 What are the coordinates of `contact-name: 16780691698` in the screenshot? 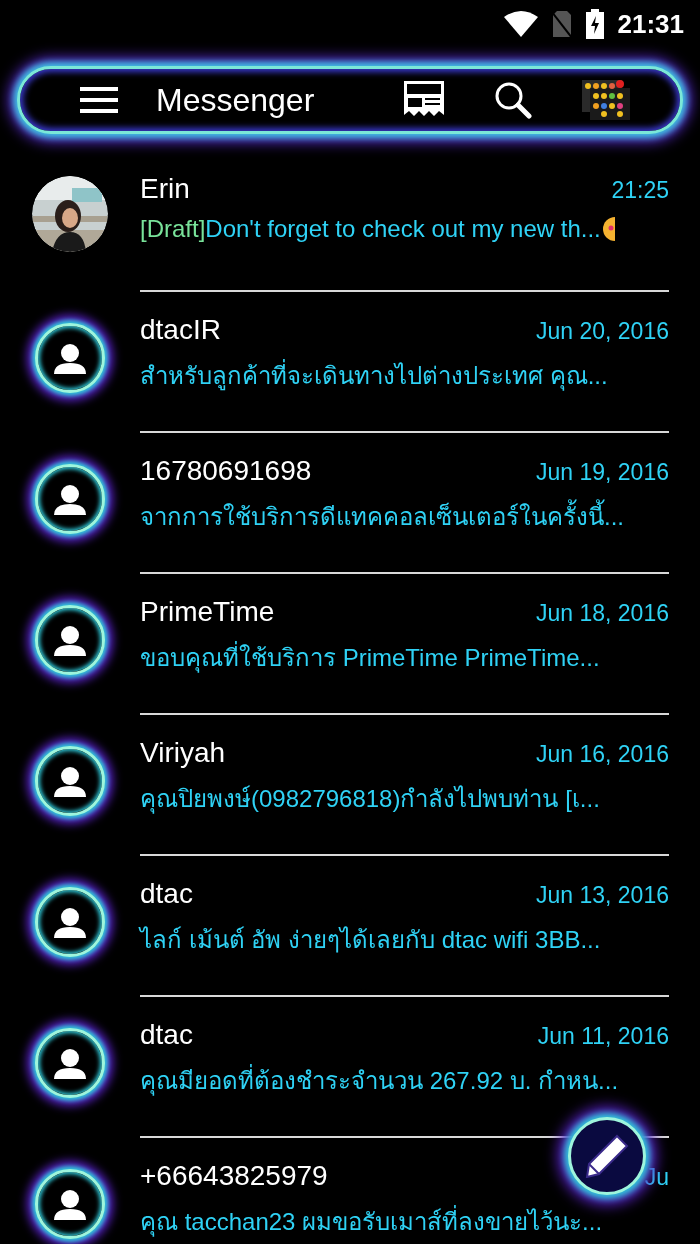 It's located at (226, 471).